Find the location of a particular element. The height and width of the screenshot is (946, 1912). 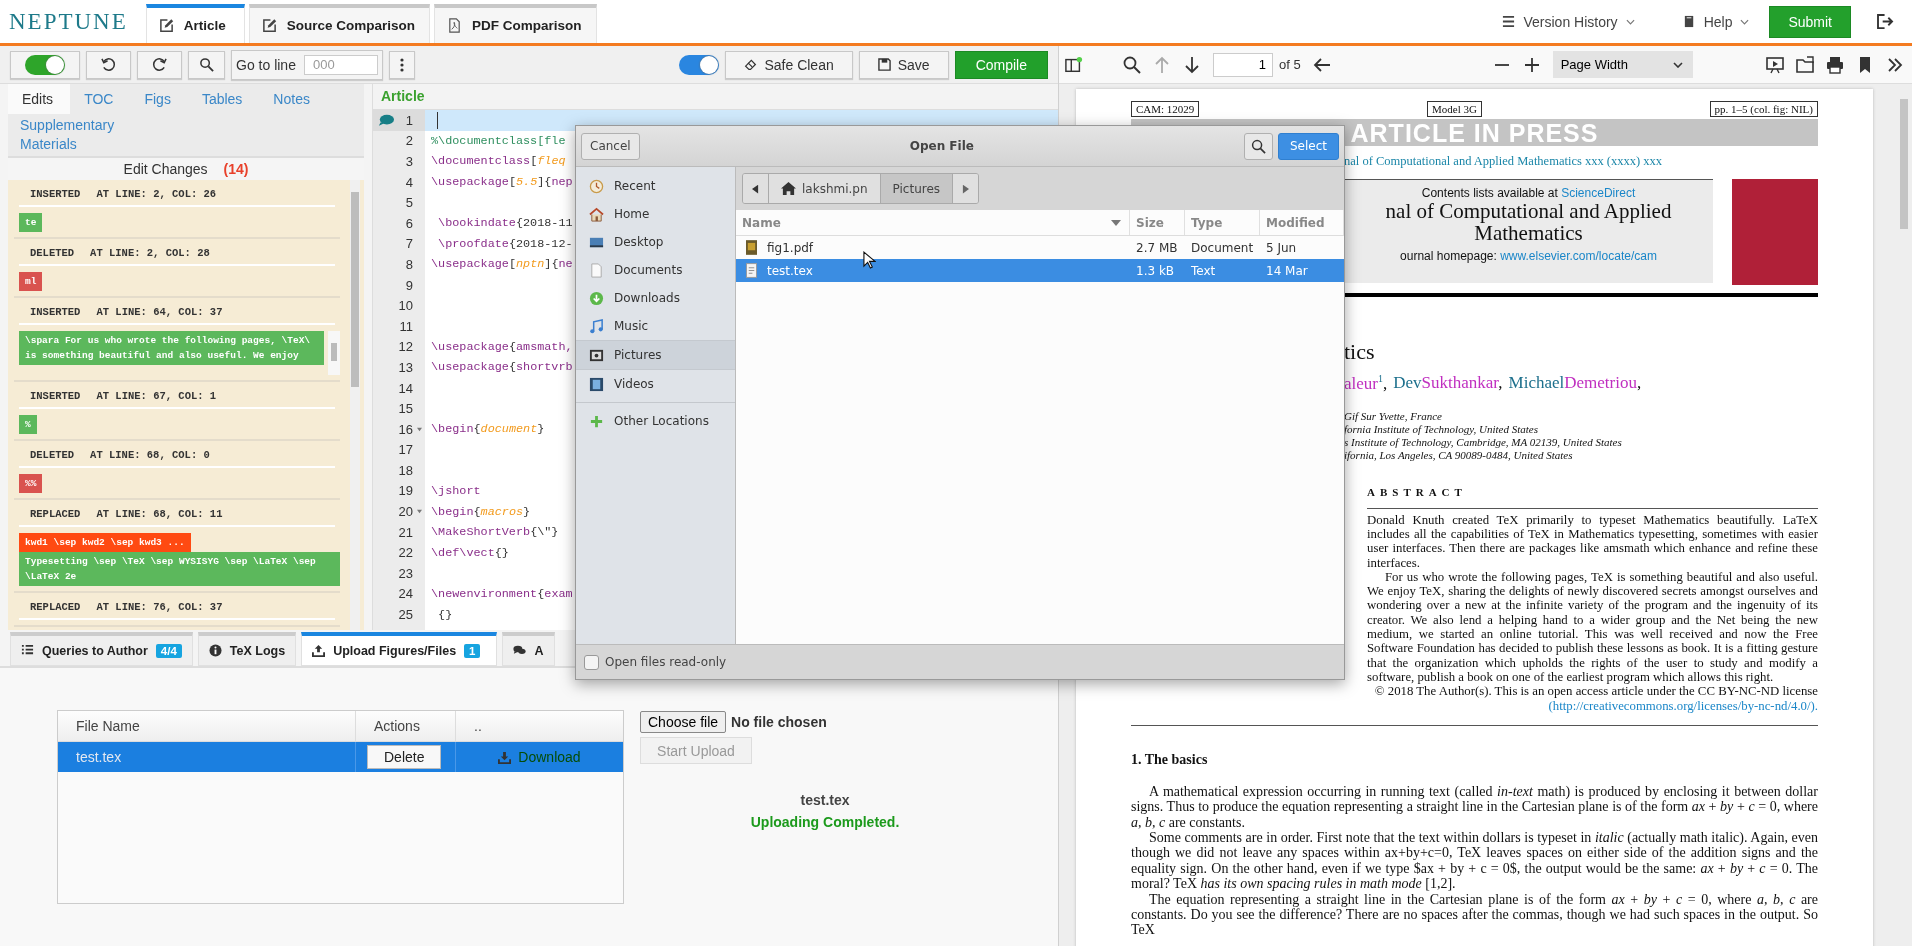

panel-tab: Upload Figures/Files 1 is located at coordinates (399, 649).